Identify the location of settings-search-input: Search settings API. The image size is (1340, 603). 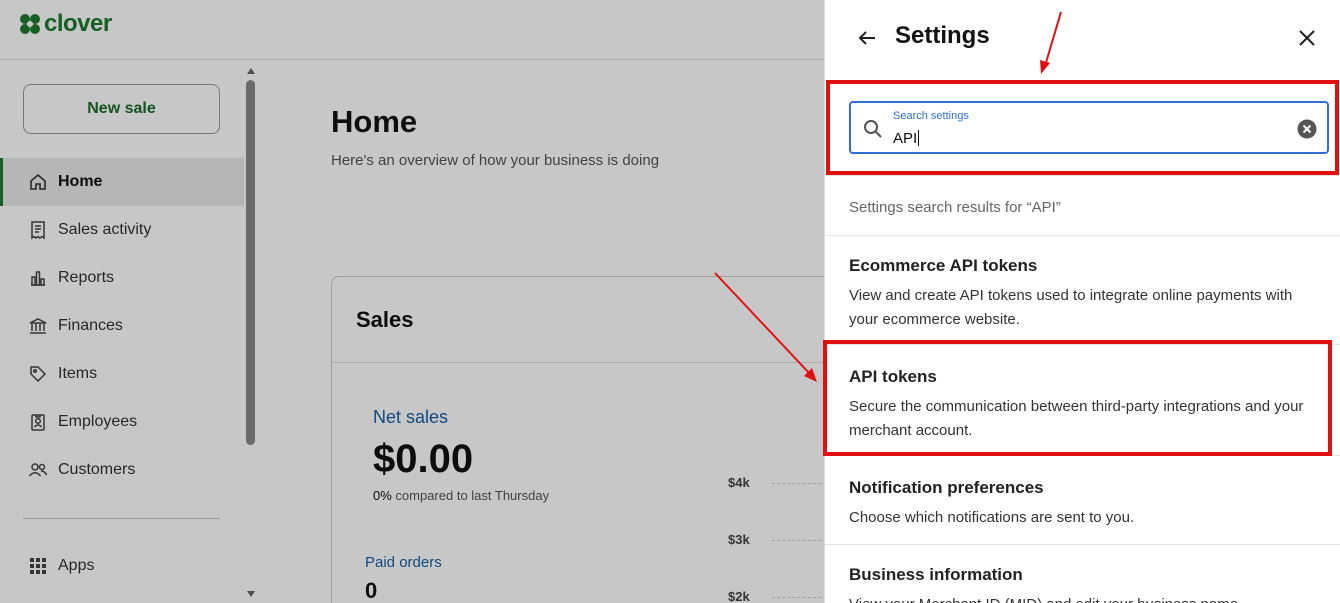
(1089, 127).